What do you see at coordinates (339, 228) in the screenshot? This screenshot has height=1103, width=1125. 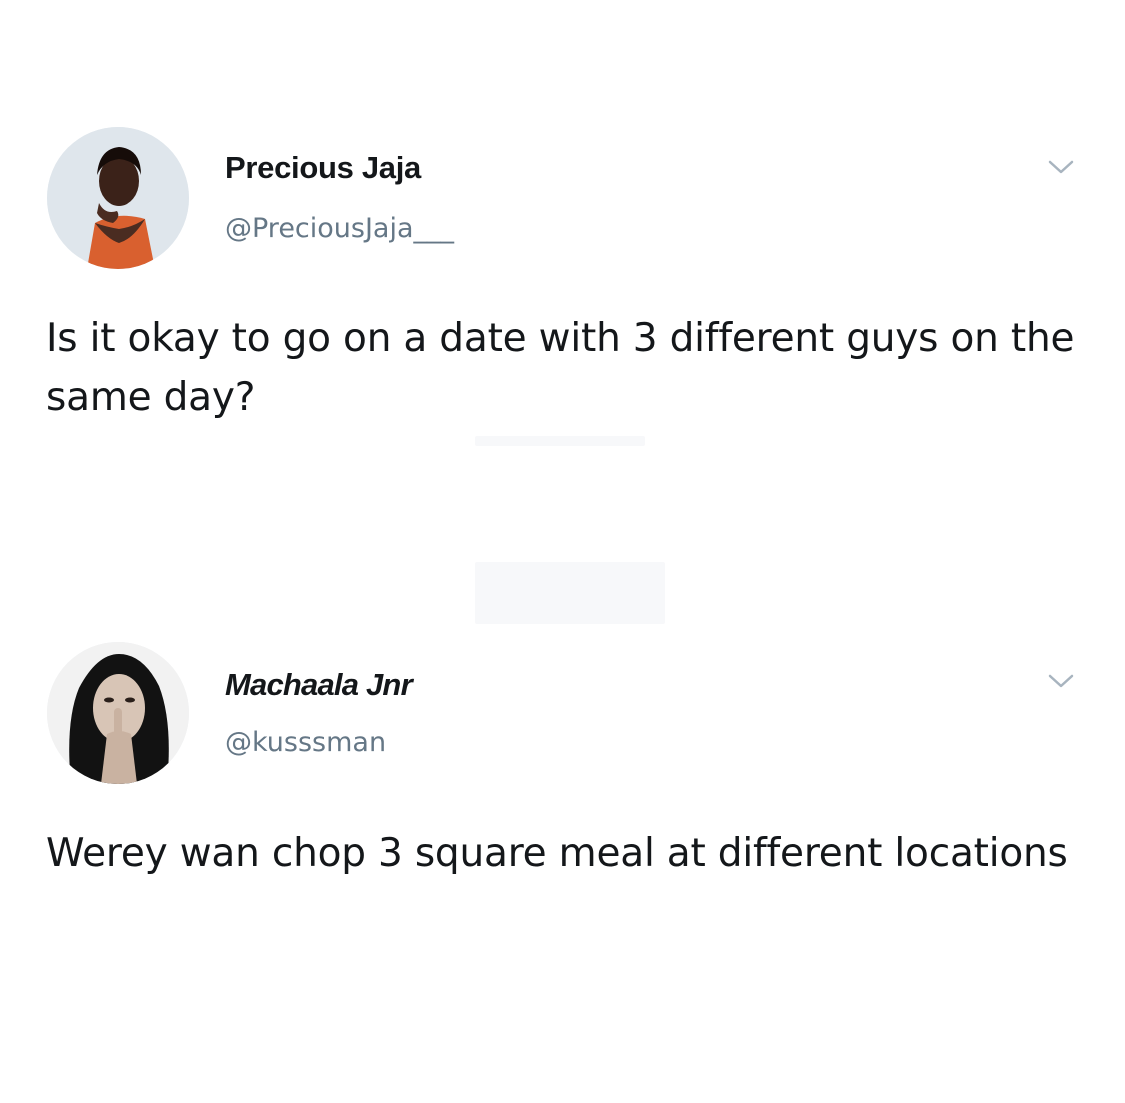 I see `user-handle: @PreciousJaja___` at bounding box center [339, 228].